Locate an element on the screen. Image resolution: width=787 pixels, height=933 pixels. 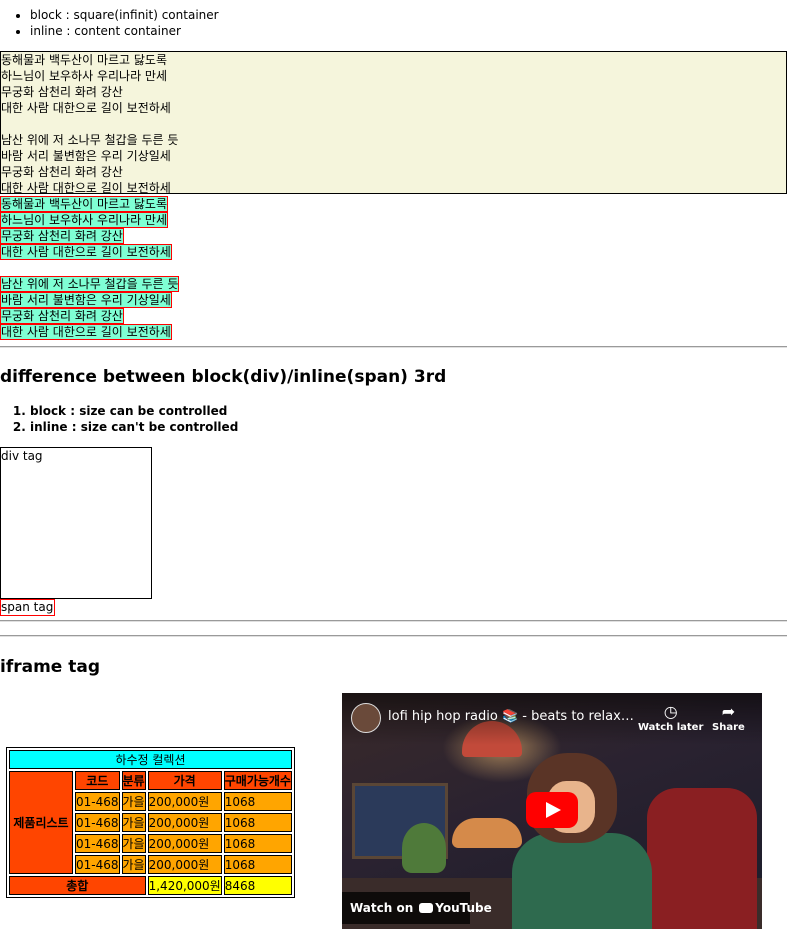
share-button: ➦ Share is located at coordinates (728, 717).